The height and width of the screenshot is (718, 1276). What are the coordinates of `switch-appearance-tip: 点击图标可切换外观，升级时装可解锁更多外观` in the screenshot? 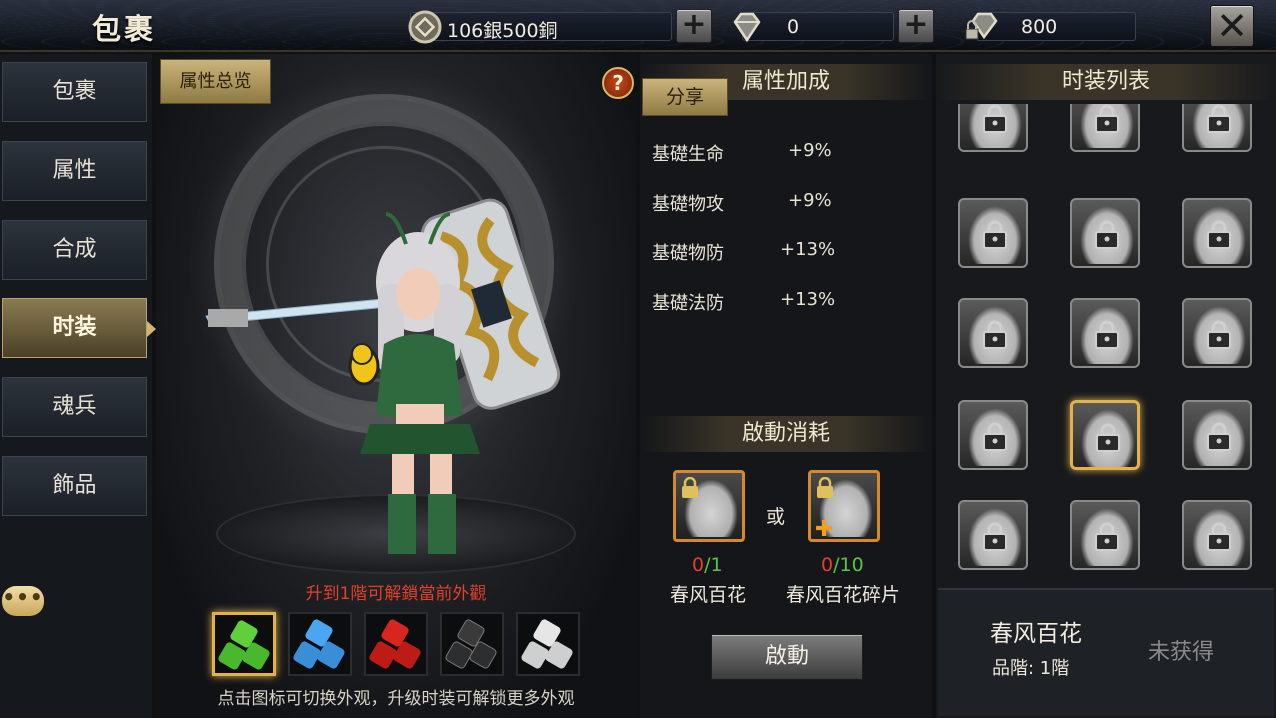 It's located at (396, 699).